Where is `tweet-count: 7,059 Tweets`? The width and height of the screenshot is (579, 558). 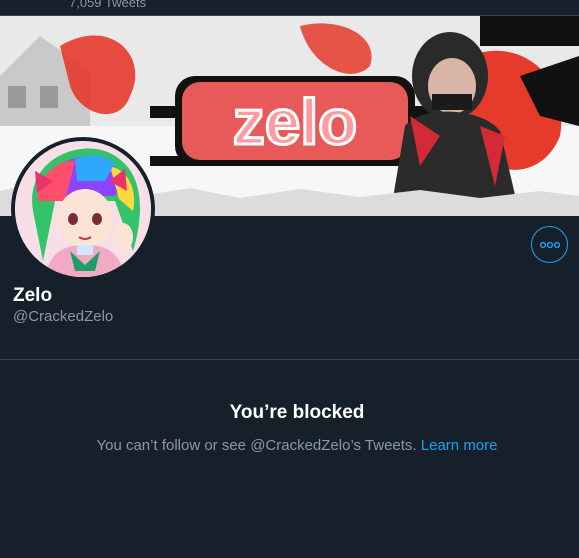 tweet-count: 7,059 Tweets is located at coordinates (108, 5).